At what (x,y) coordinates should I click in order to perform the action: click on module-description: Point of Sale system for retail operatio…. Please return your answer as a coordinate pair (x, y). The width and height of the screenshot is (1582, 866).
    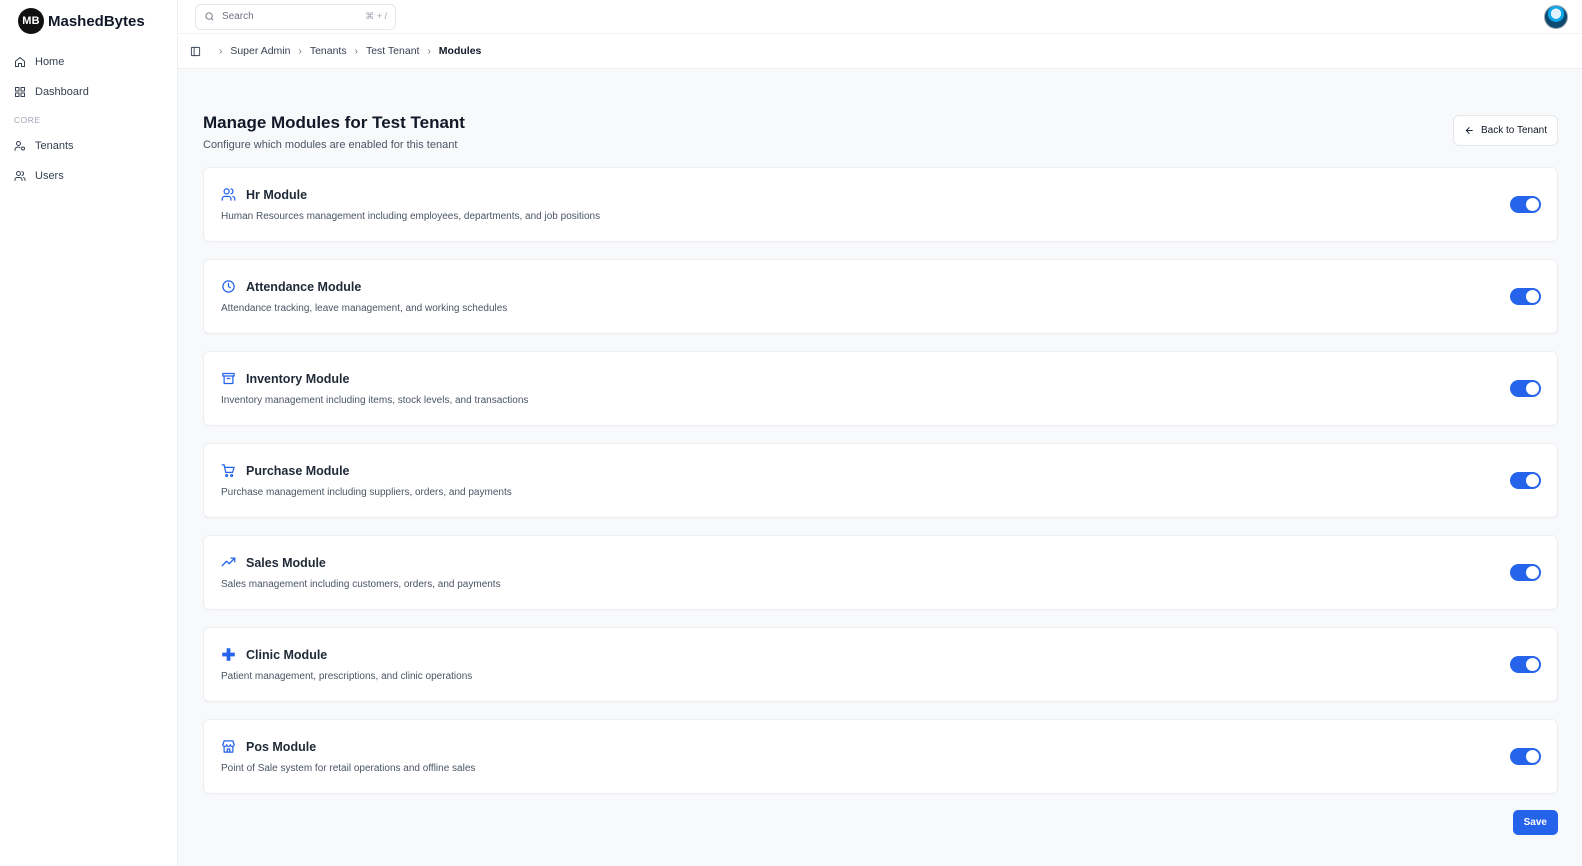
    Looking at the image, I should click on (348, 768).